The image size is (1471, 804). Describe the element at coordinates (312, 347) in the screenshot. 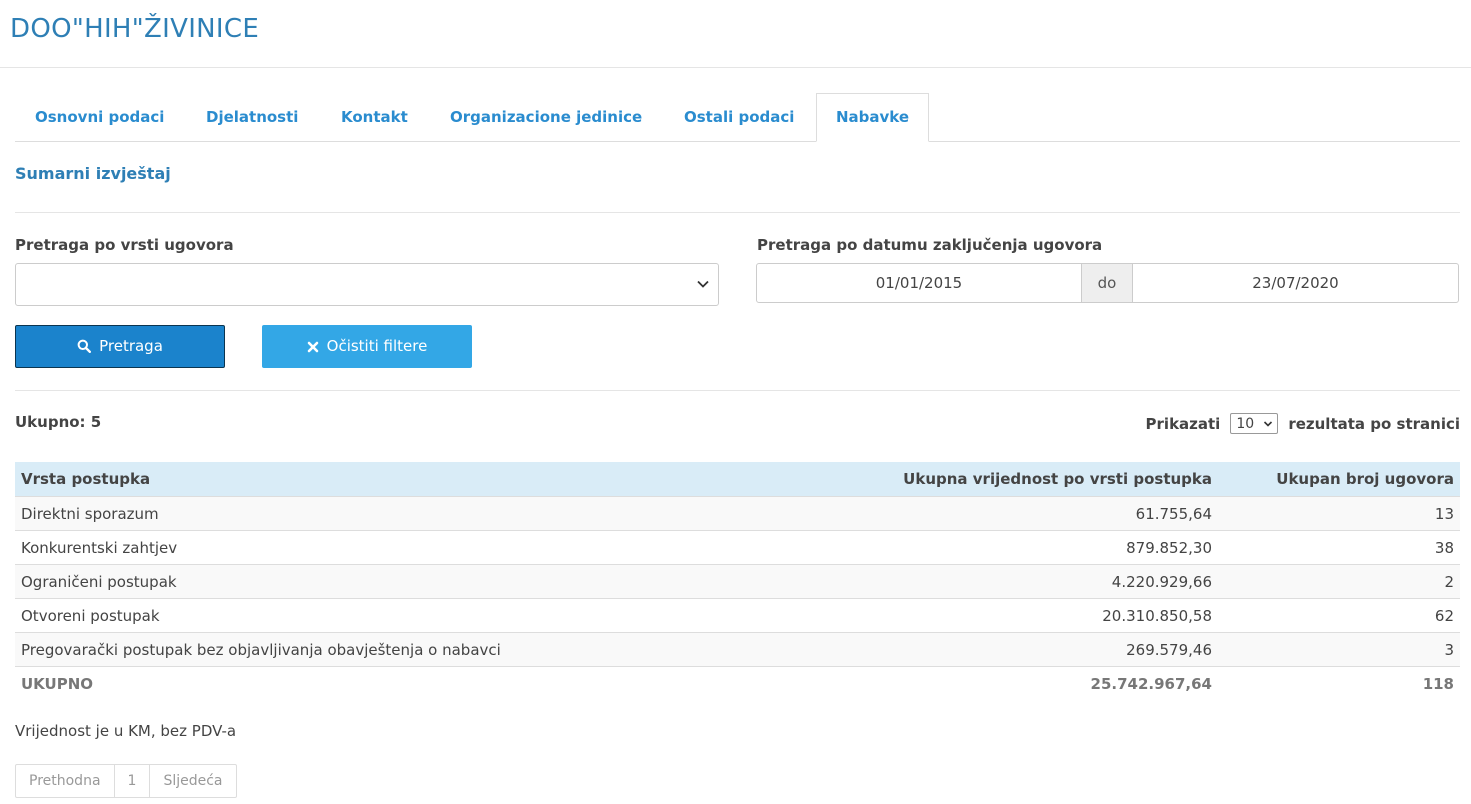

I see `close-icon` at that location.